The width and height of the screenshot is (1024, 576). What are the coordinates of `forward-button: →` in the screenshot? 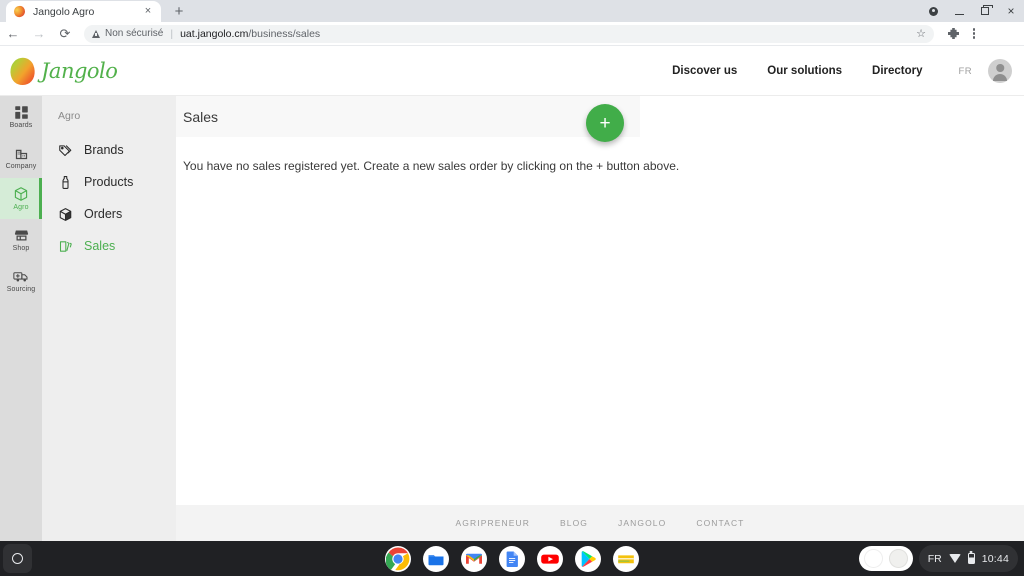 It's located at (39, 34).